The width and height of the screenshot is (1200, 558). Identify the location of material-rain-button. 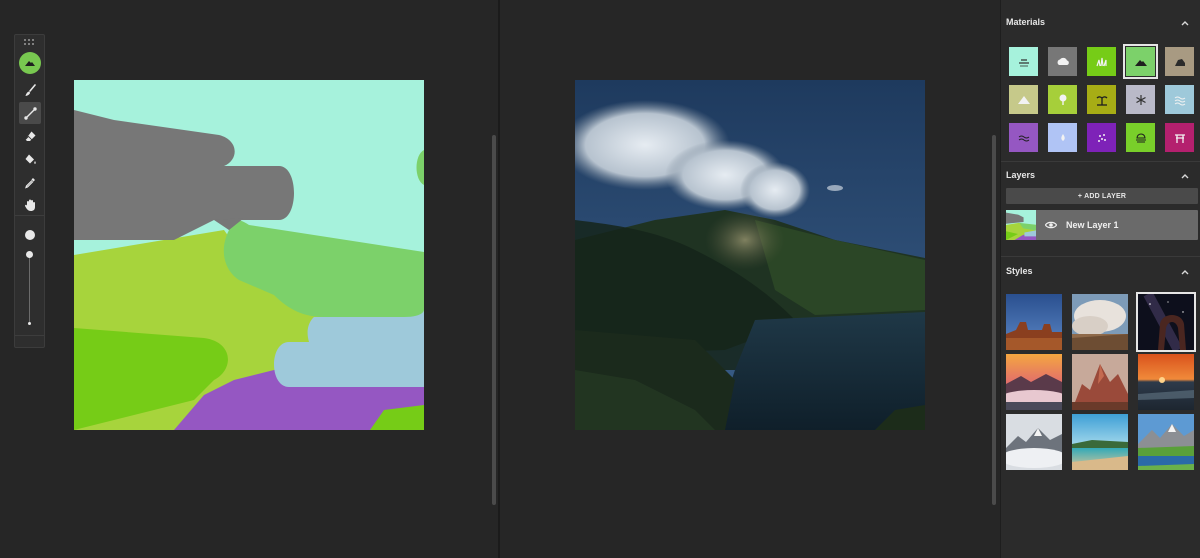
(1062, 137).